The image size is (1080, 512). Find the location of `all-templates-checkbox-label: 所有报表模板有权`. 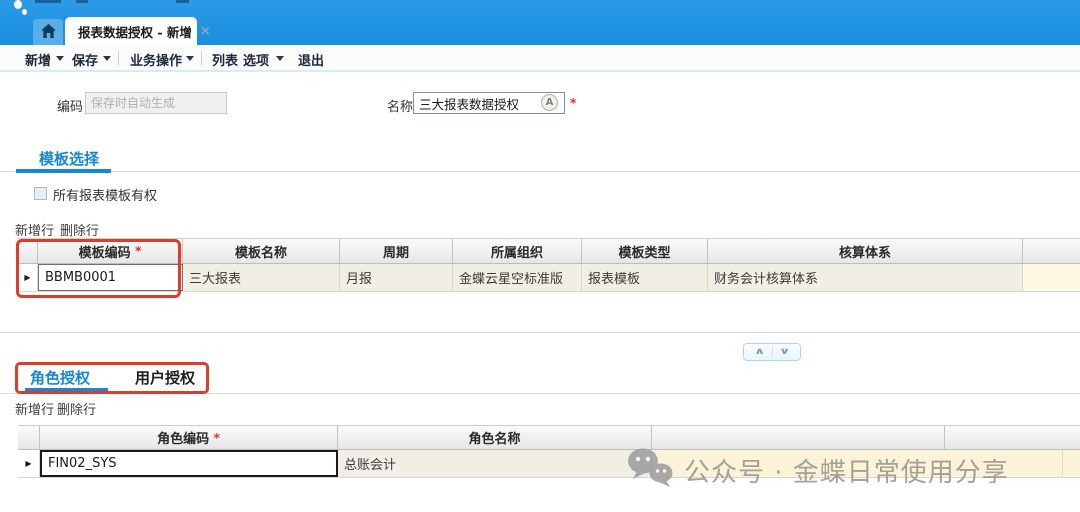

all-templates-checkbox-label: 所有报表模板有权 is located at coordinates (105, 196).